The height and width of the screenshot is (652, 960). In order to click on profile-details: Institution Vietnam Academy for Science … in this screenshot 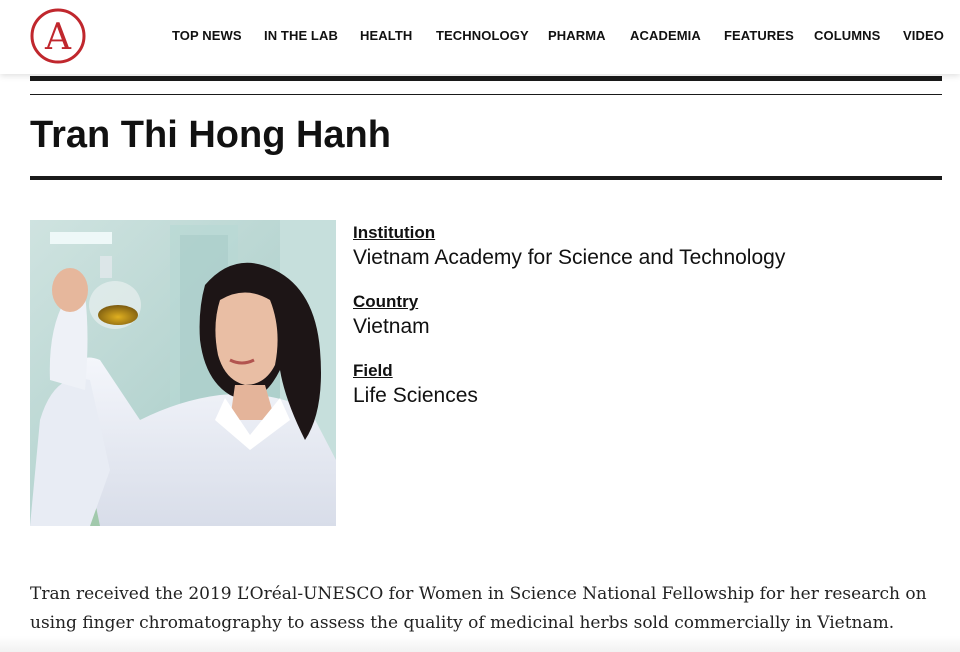, I will do `click(569, 325)`.